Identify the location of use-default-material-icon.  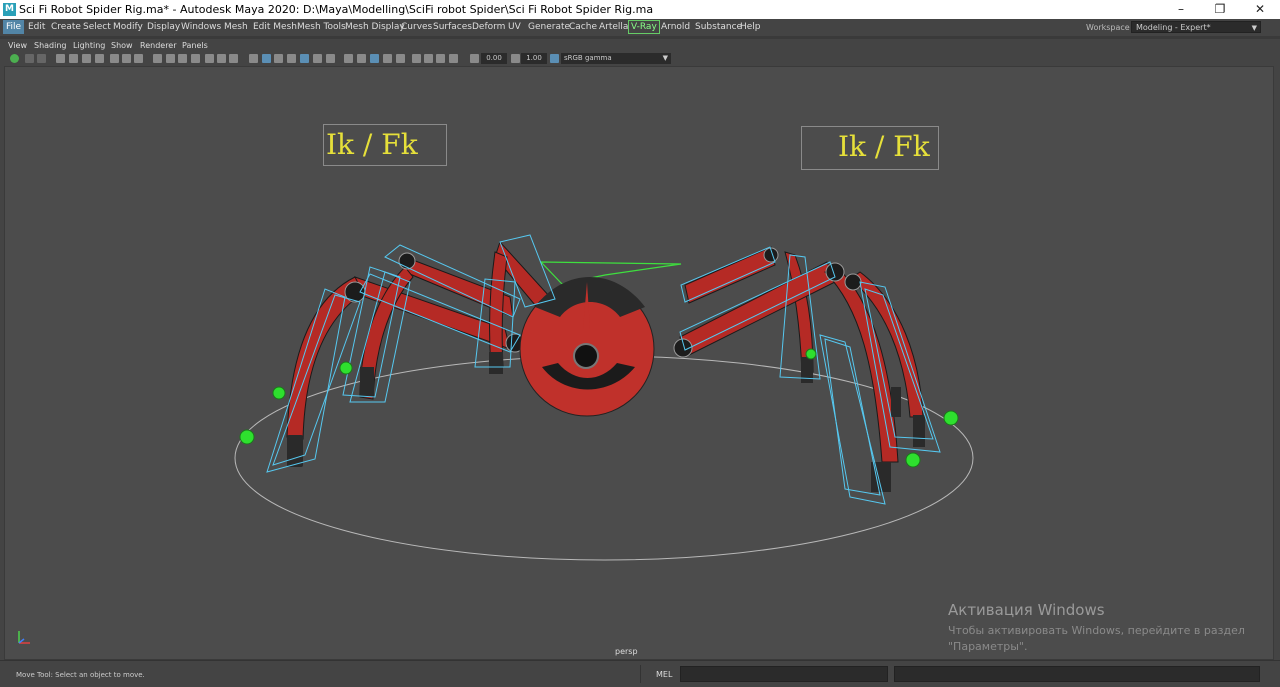
(233, 58).